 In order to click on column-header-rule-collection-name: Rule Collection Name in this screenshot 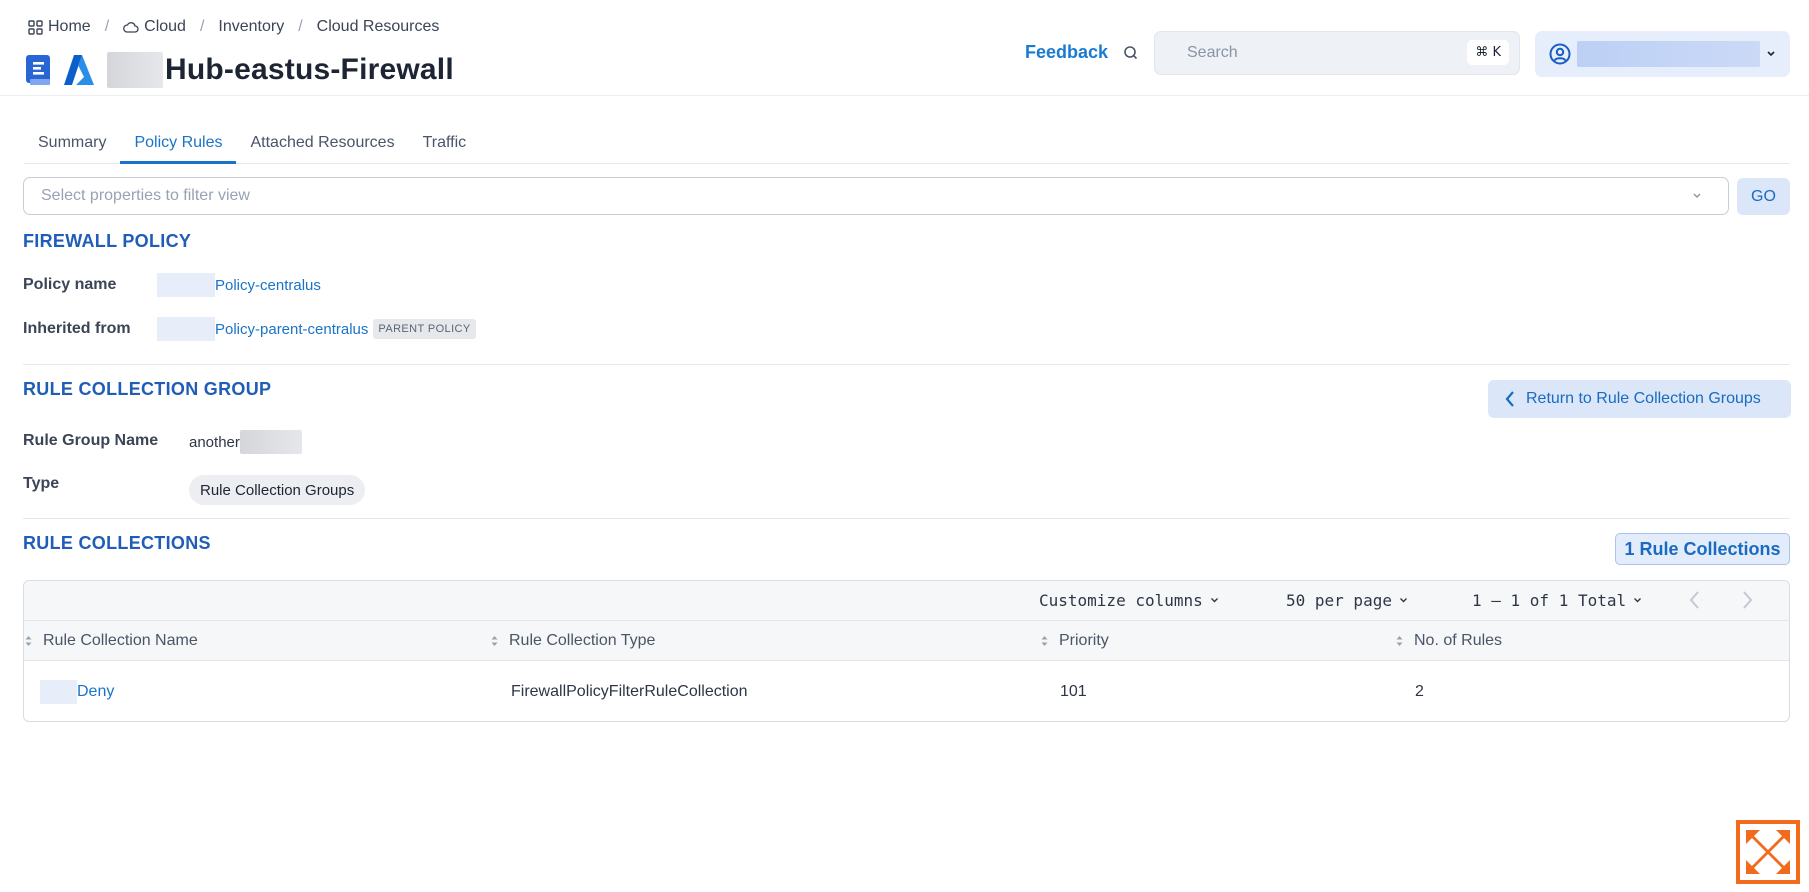, I will do `click(111, 641)`.